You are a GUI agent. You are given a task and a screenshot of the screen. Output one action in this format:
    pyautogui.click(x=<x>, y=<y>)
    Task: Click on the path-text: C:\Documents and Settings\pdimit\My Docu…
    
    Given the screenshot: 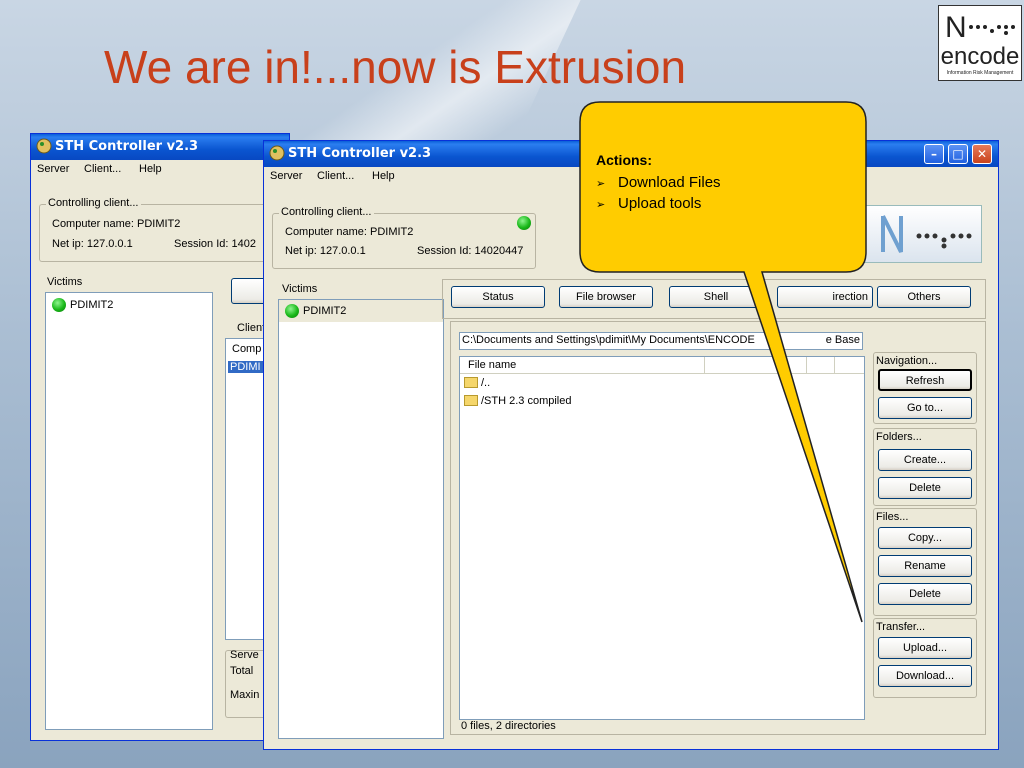 What is the action you would take?
    pyautogui.click(x=608, y=340)
    